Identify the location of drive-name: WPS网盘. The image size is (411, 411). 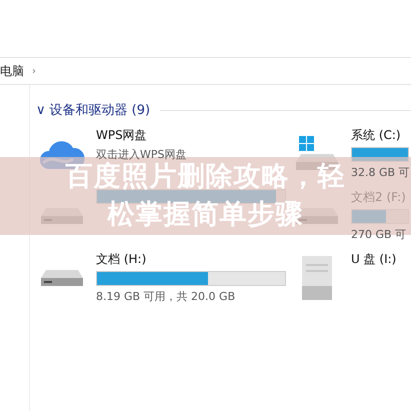
(122, 135).